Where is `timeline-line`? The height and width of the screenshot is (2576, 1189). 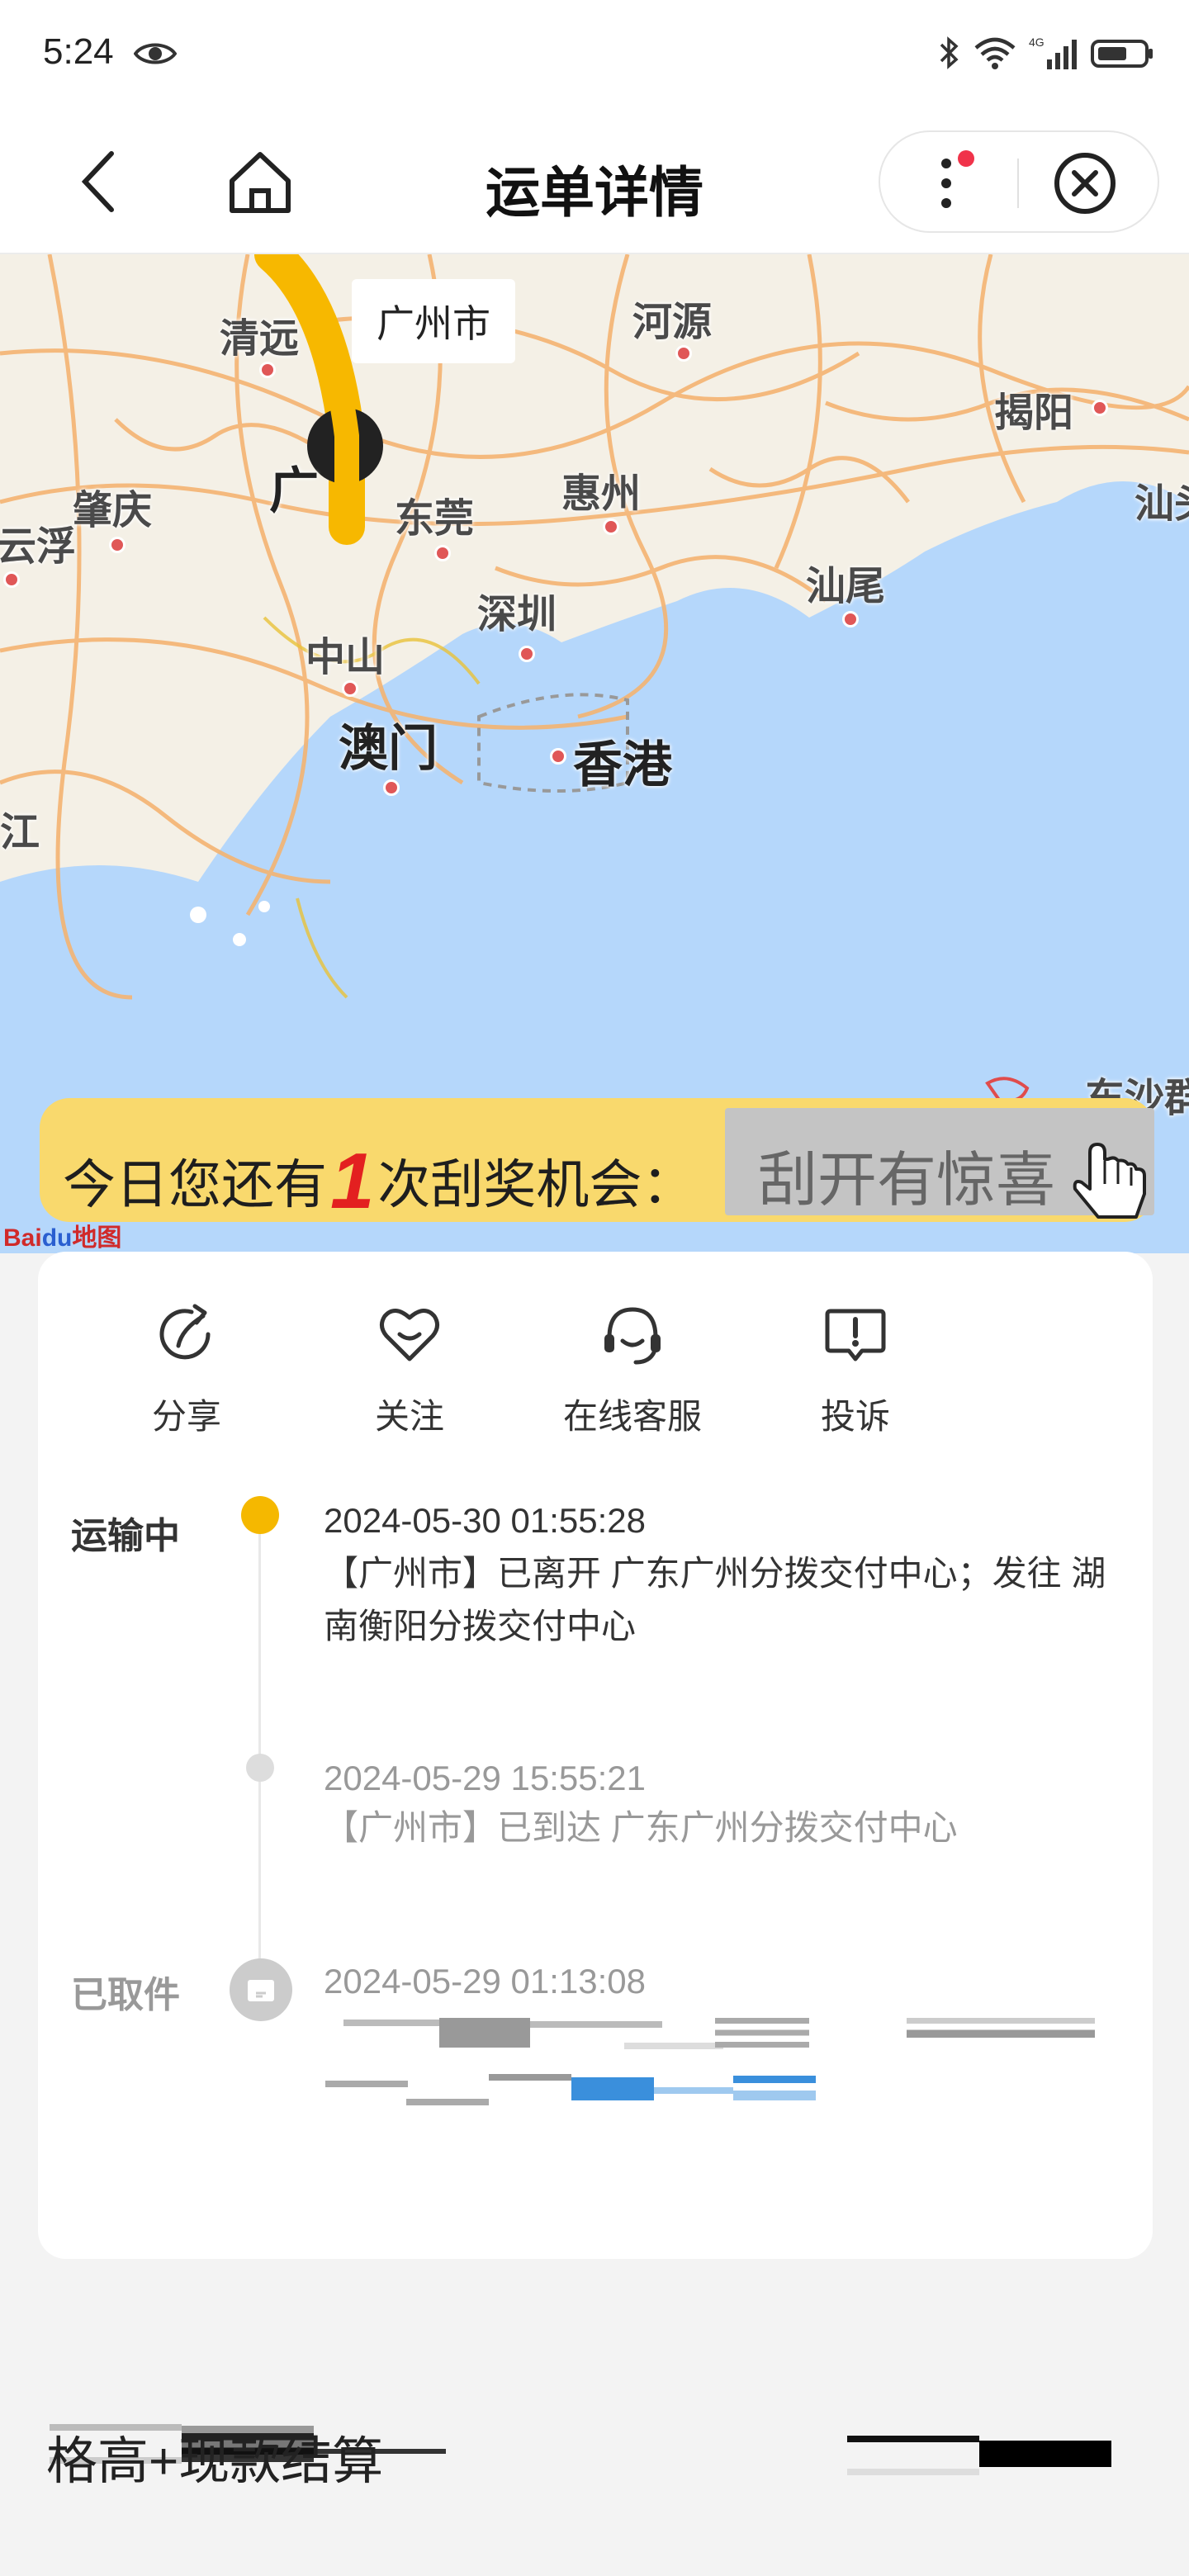 timeline-line is located at coordinates (259, 1751).